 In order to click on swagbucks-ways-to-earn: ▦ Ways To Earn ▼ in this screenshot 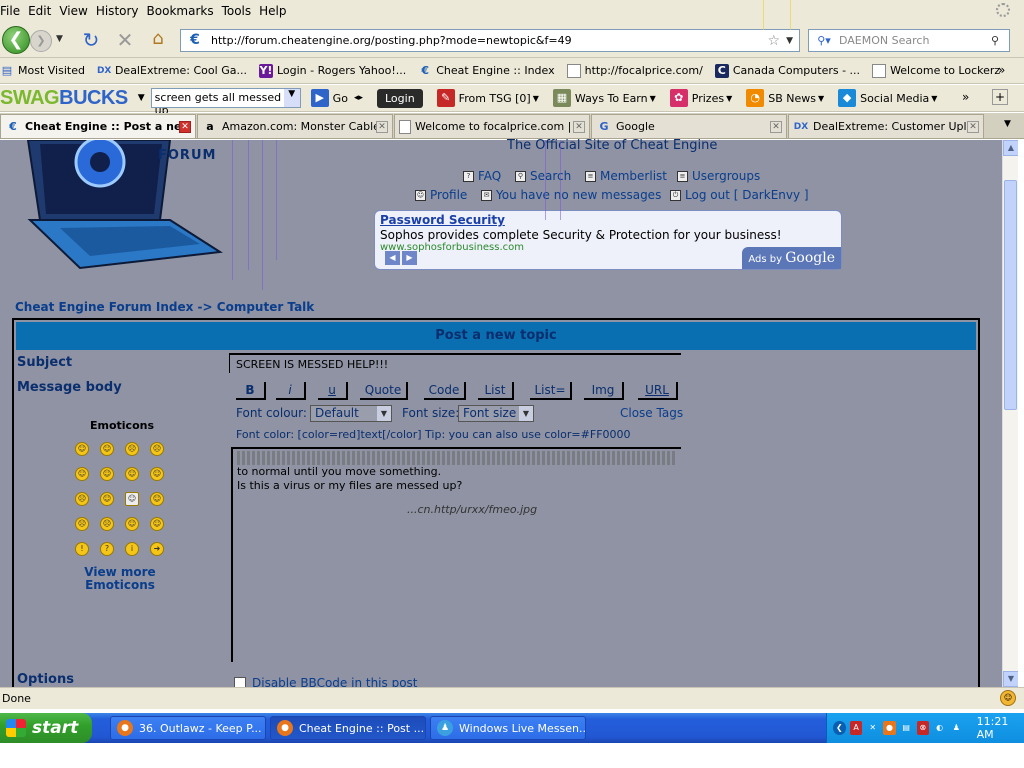, I will do `click(604, 98)`.